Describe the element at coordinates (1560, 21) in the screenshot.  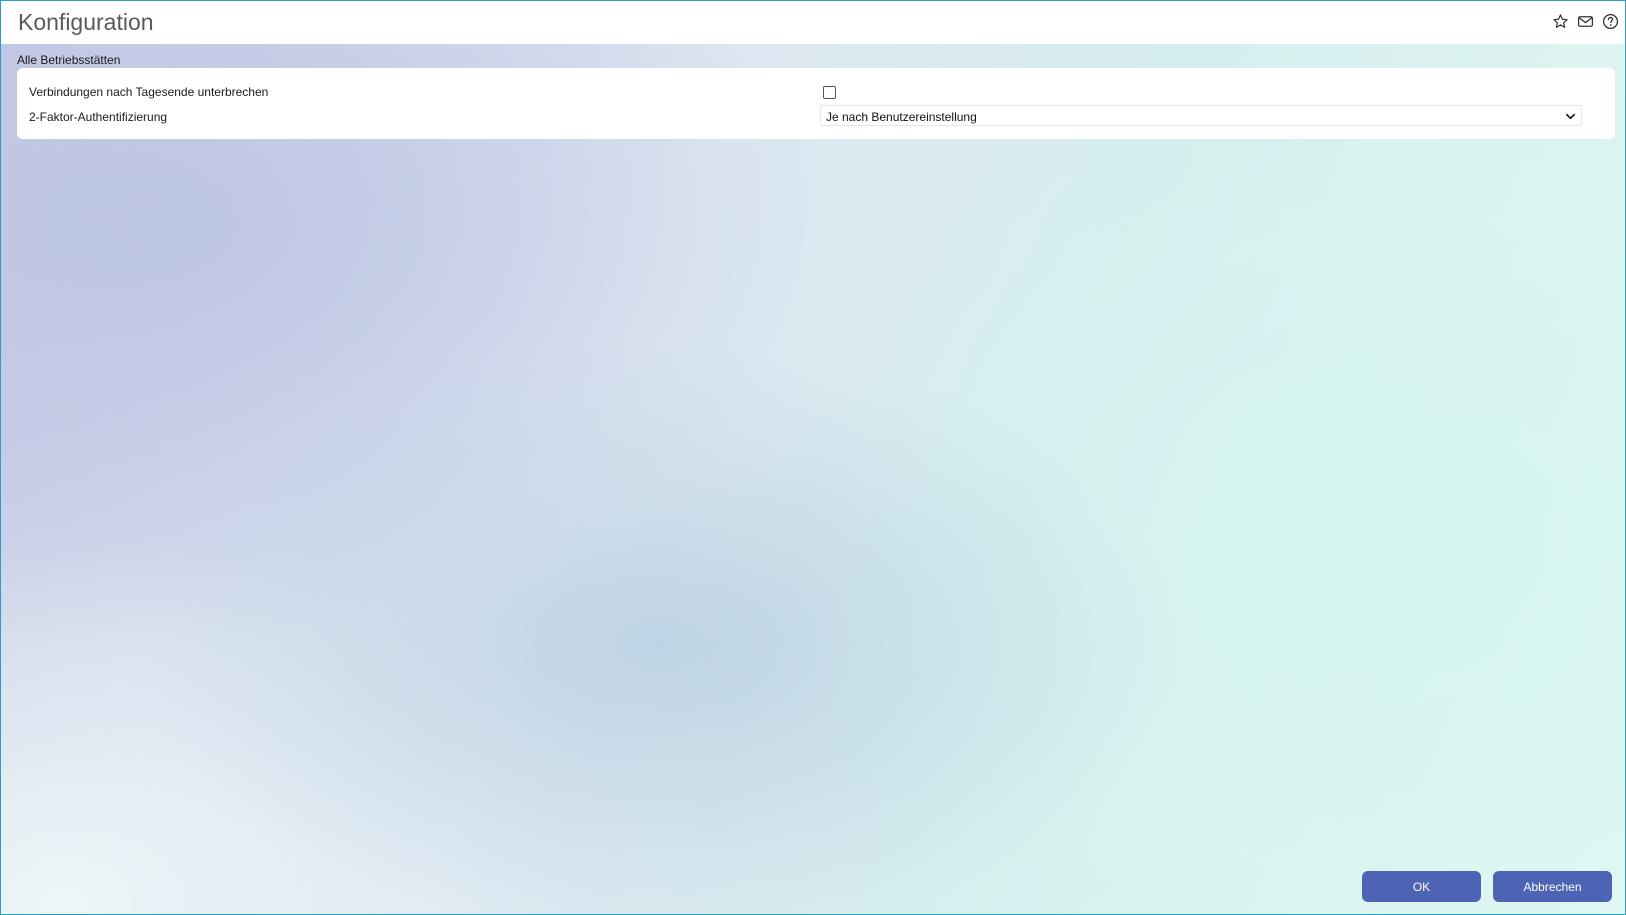
I see `star-icon` at that location.